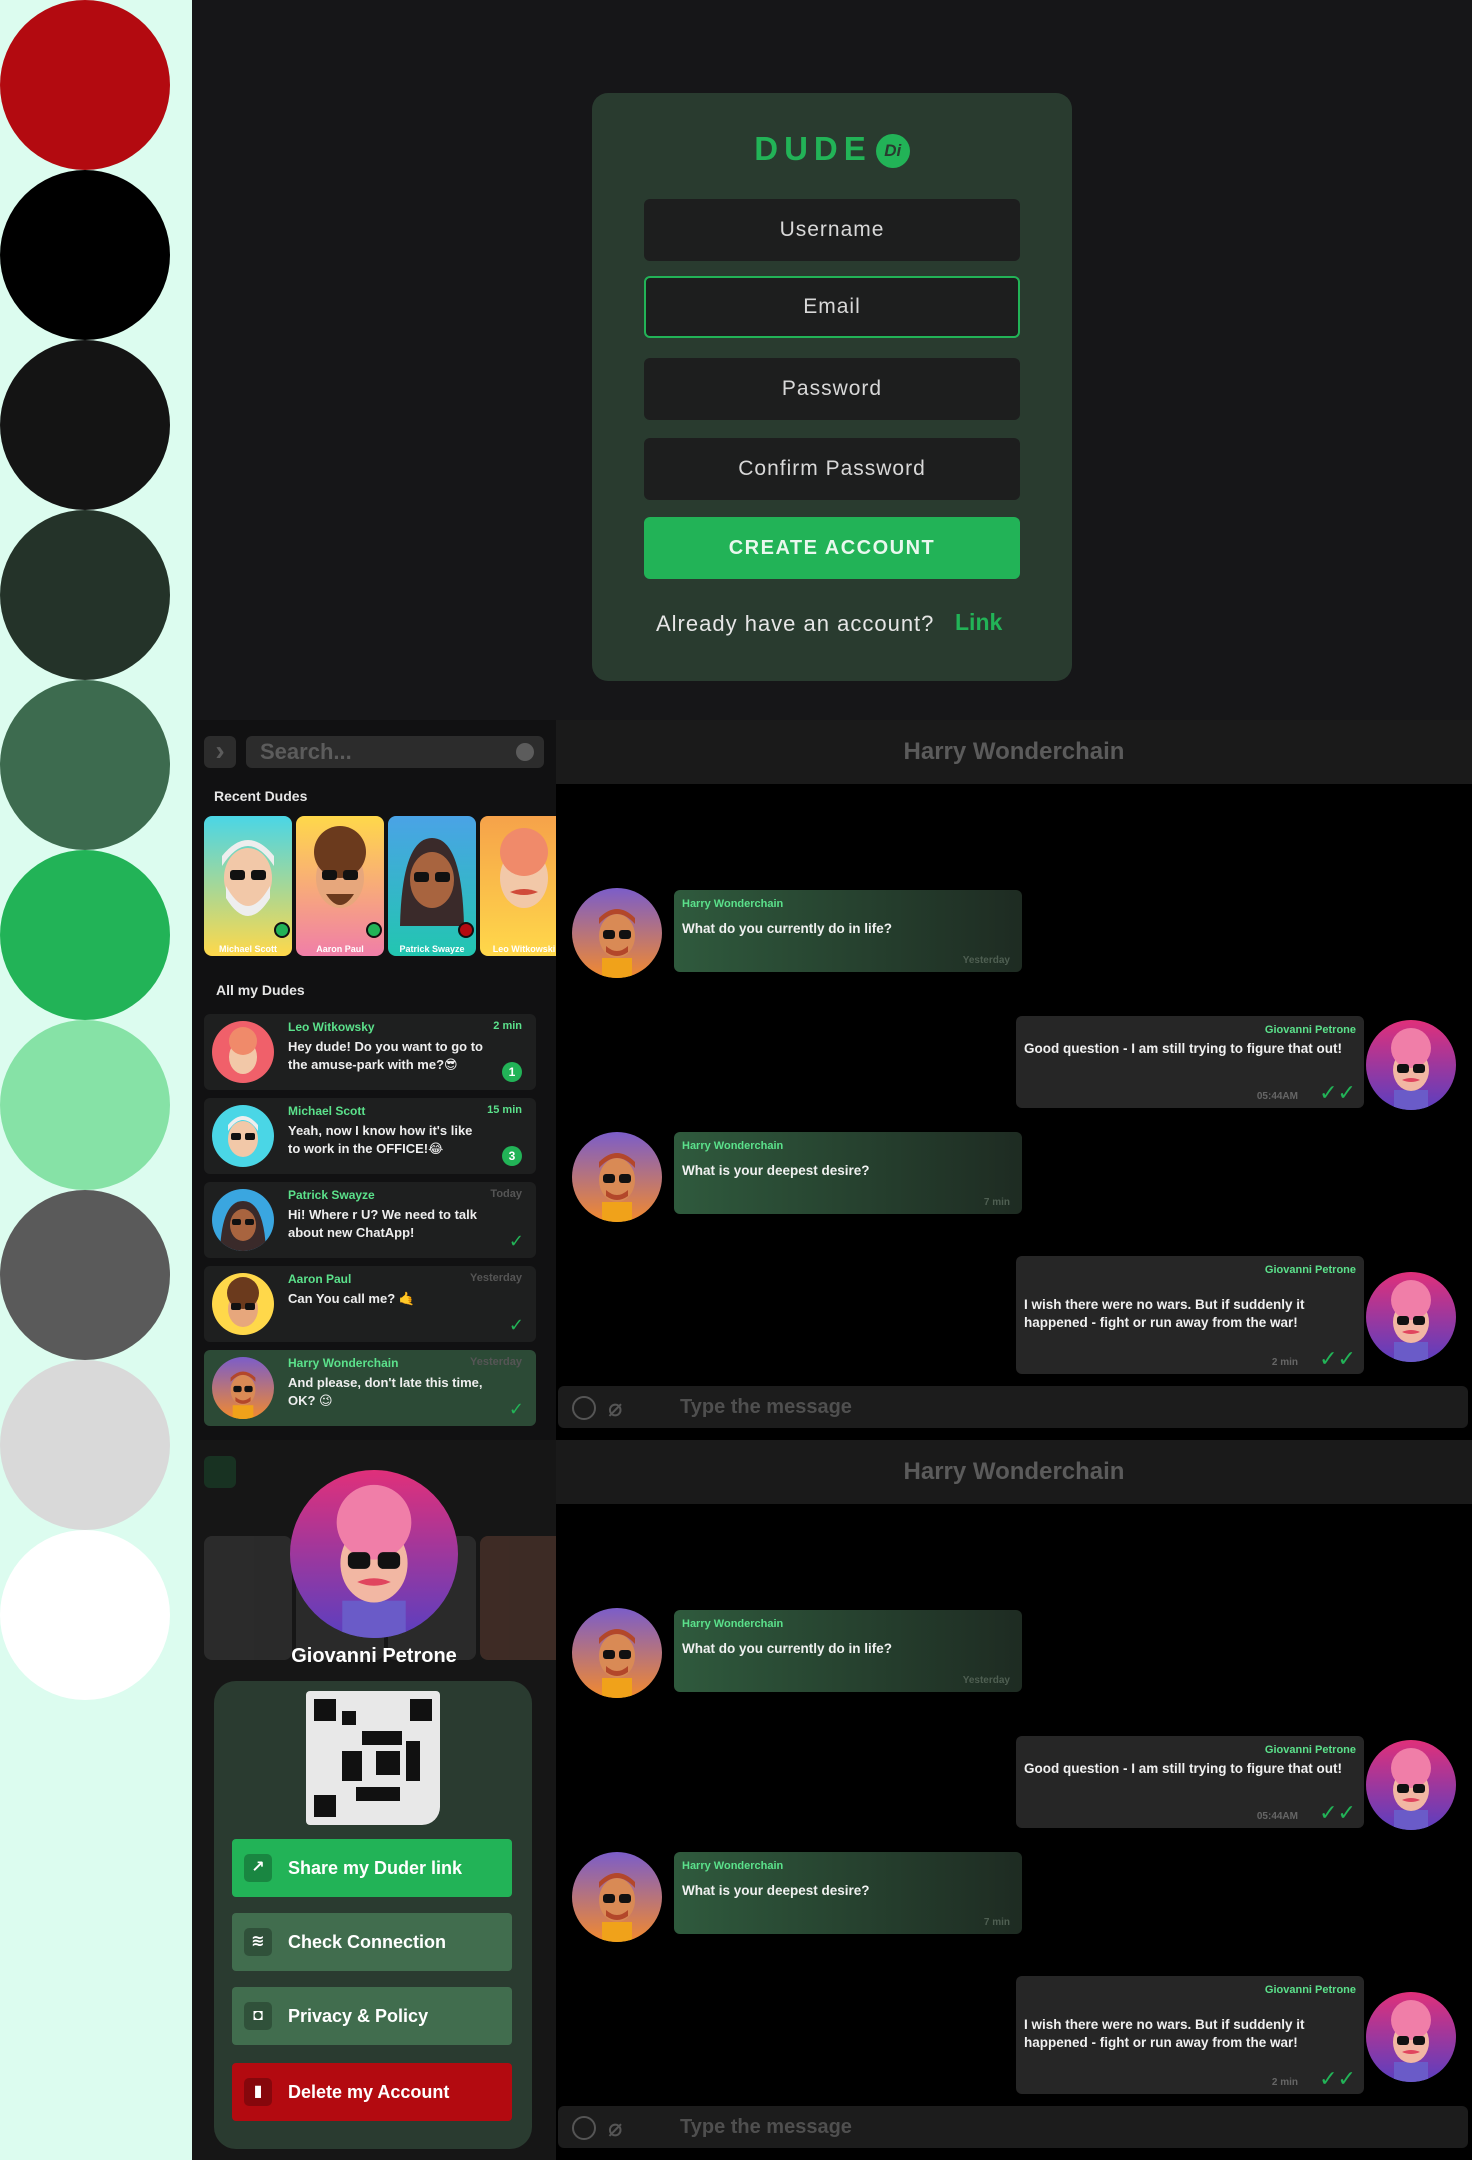 The width and height of the screenshot is (1472, 2160). I want to click on swatch-white, so click(85, 1615).